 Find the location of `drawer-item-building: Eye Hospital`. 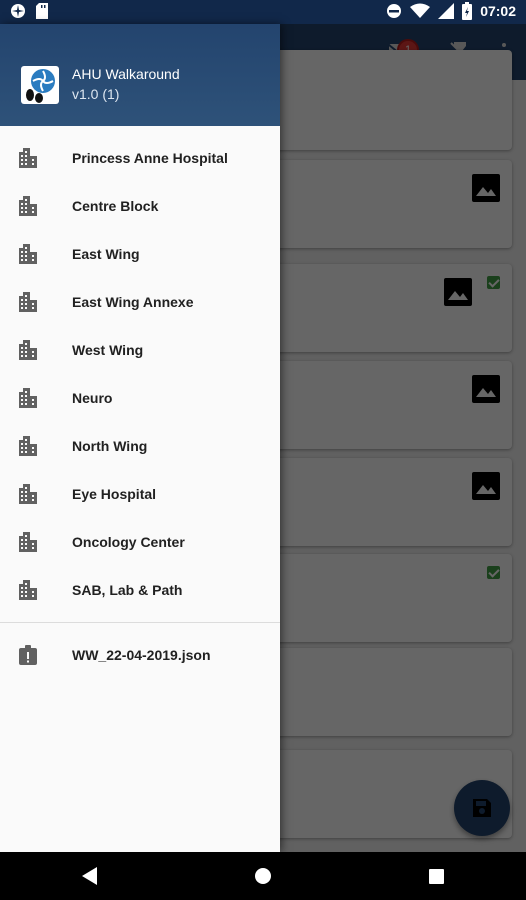

drawer-item-building: Eye Hospital is located at coordinates (140, 494).